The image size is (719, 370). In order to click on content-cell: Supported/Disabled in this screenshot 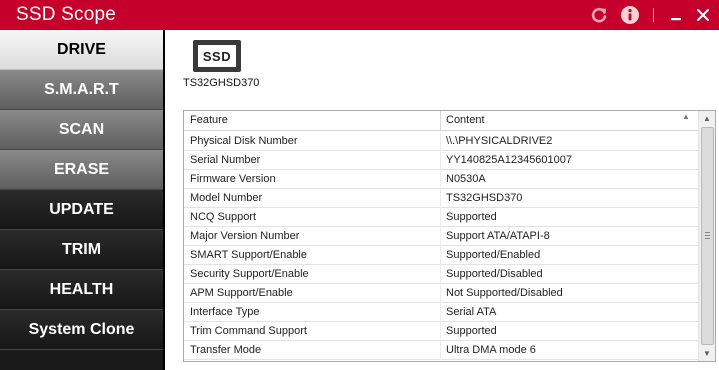, I will do `click(494, 274)`.